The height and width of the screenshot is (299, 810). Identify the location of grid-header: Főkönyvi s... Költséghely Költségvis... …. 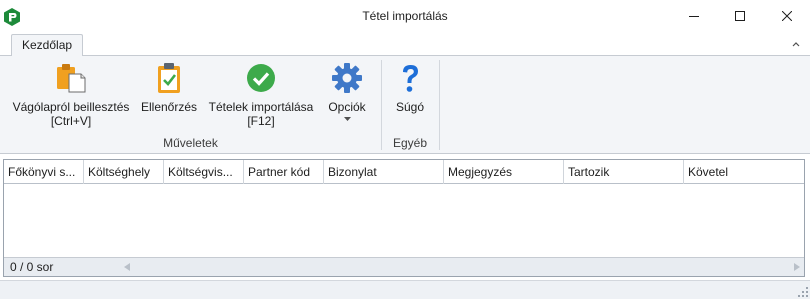
(404, 172).